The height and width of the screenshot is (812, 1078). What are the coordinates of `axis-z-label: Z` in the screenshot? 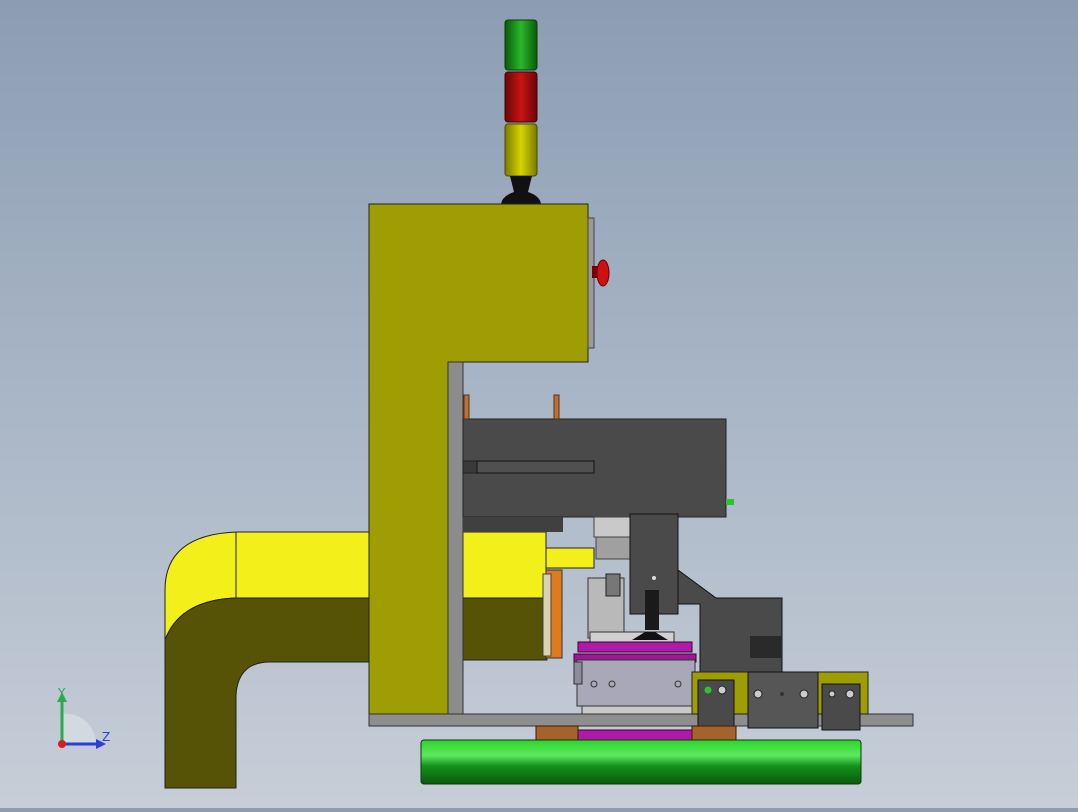 It's located at (106, 737).